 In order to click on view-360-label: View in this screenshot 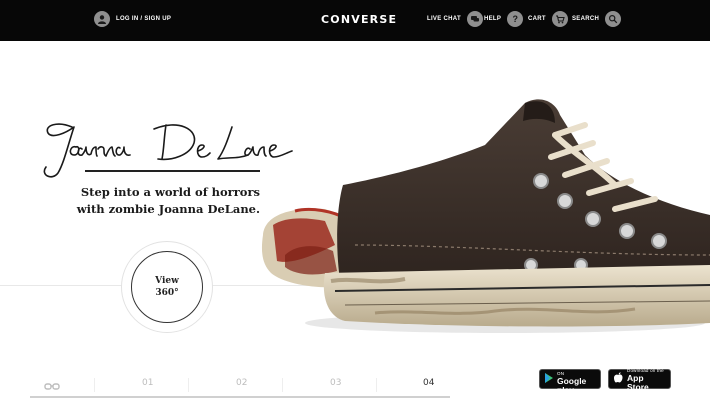, I will do `click(167, 281)`.